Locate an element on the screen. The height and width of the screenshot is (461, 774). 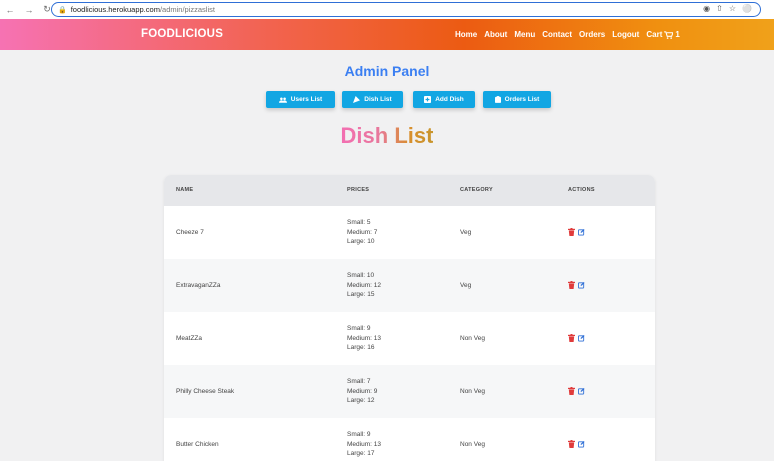
dish-list-title-text: Dish List is located at coordinates (387, 135).